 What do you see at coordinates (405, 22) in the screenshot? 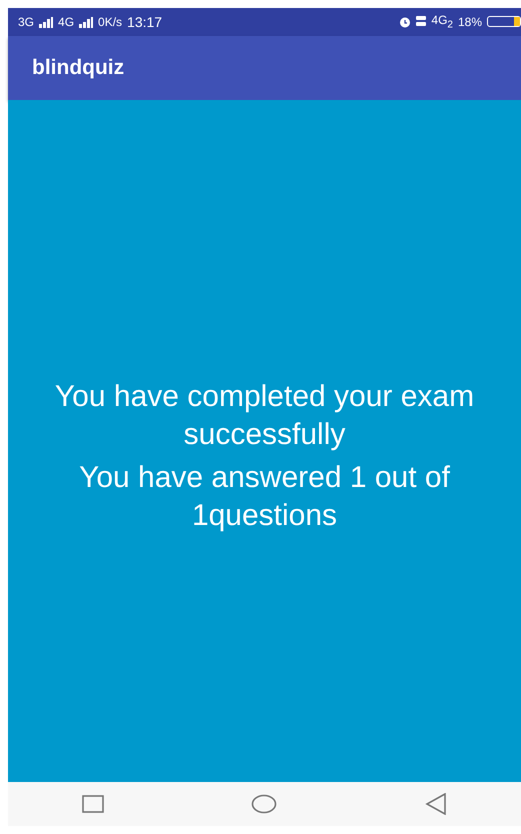
I see `alarm-icon` at bounding box center [405, 22].